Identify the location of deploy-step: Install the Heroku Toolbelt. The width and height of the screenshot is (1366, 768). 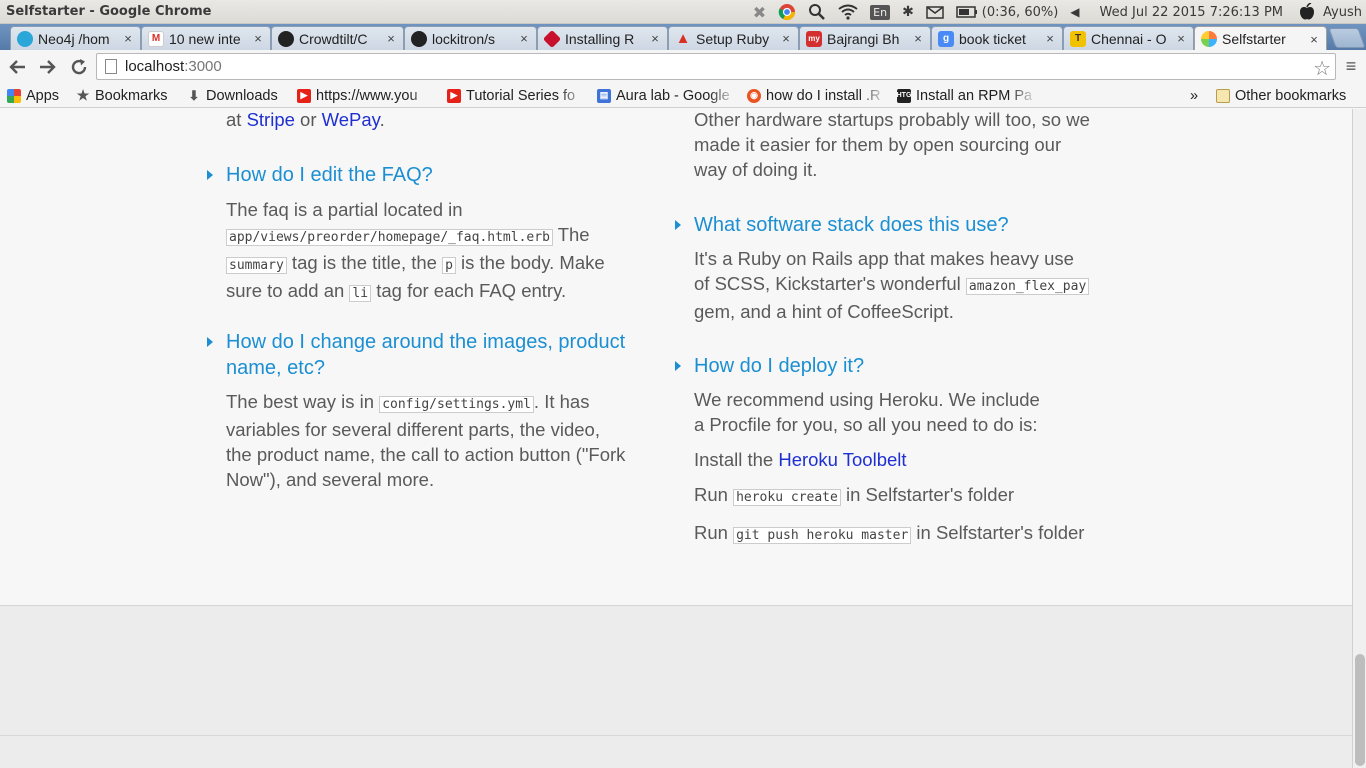
(800, 459).